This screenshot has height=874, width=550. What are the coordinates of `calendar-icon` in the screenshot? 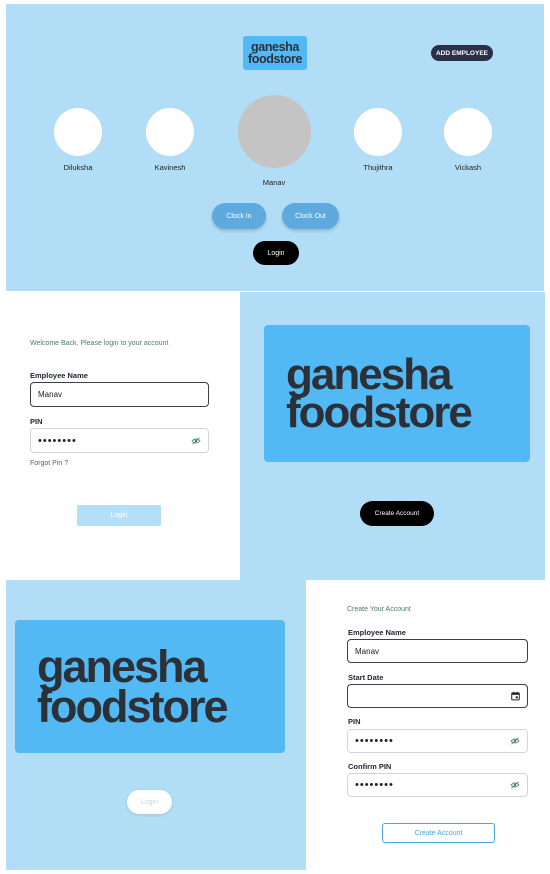 It's located at (515, 696).